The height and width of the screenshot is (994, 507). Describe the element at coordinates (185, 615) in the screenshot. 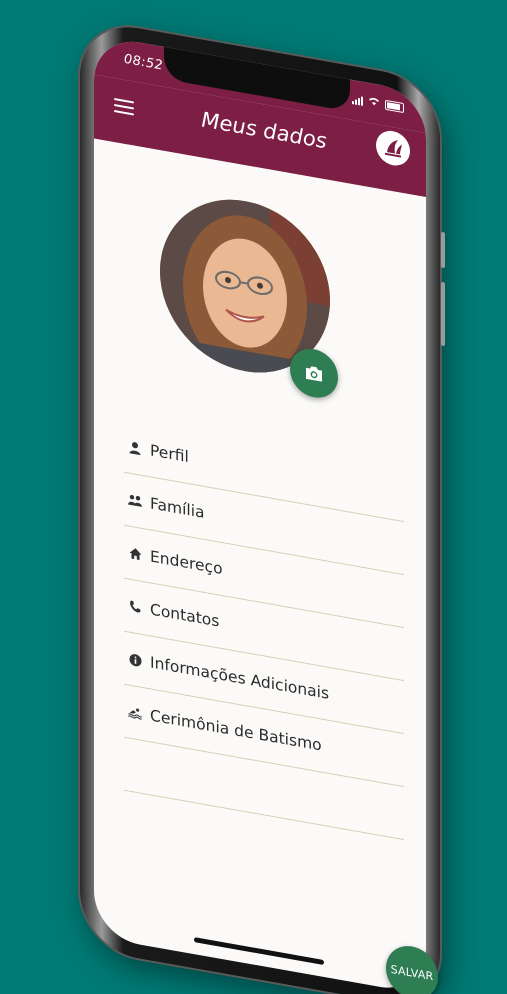

I see `menu-item-label: Contatos` at that location.